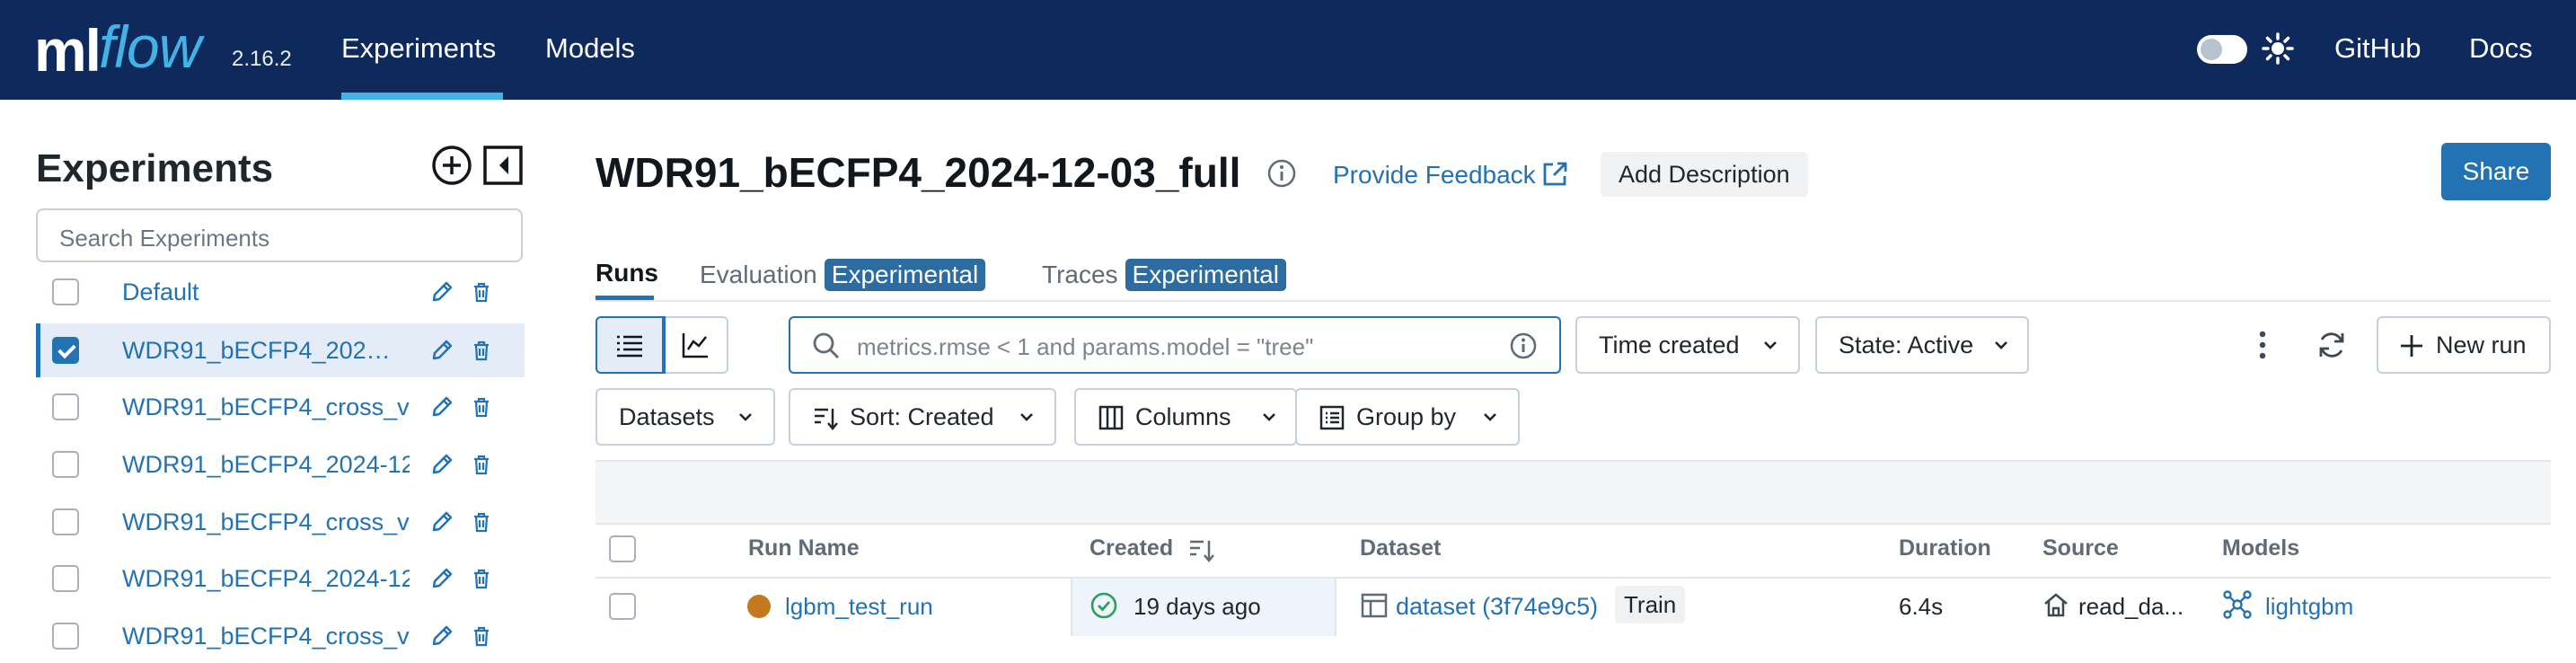  I want to click on external-link-icon, so click(1554, 174).